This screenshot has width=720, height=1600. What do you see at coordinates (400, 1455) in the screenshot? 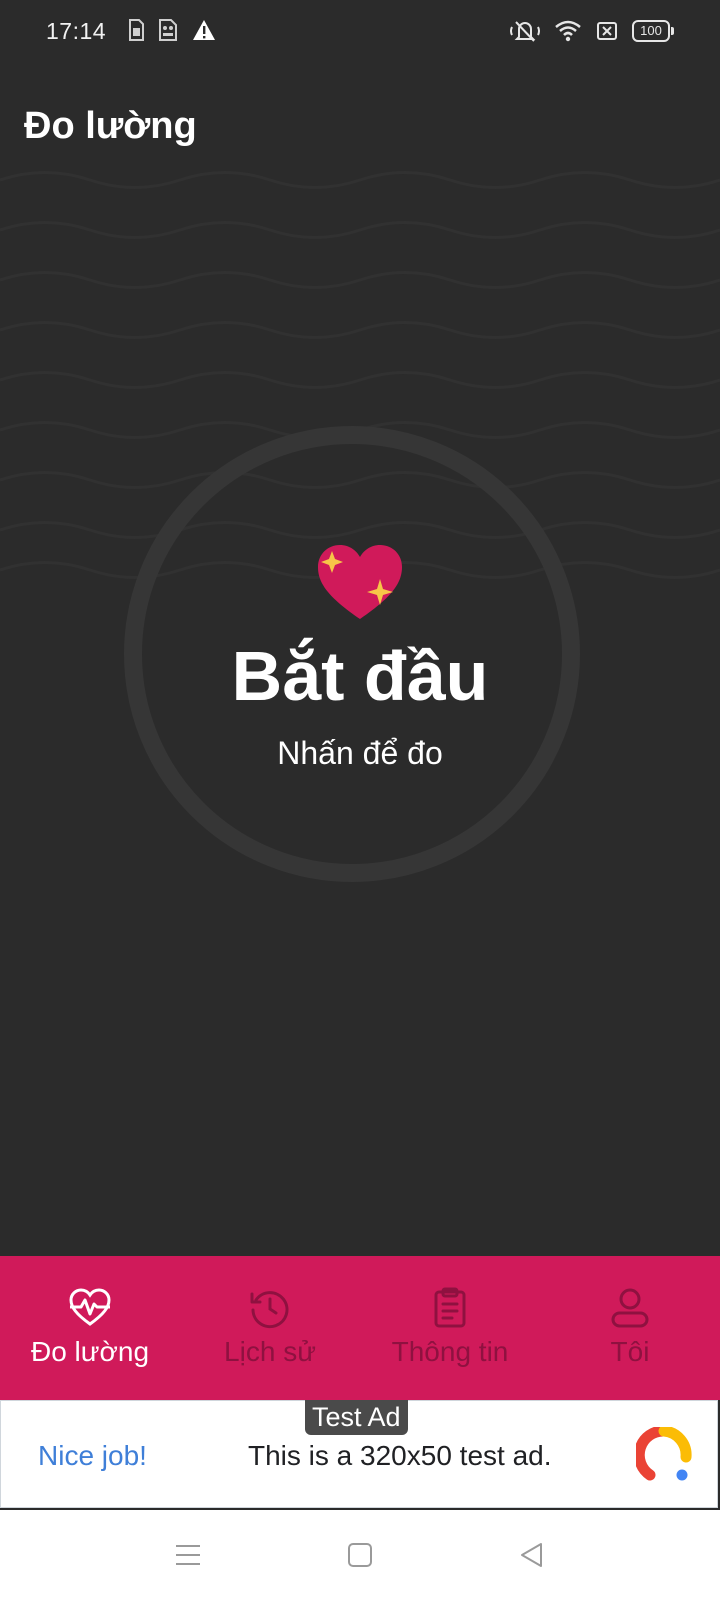
I see `ad-body: This is a 320x50 test ad.` at bounding box center [400, 1455].